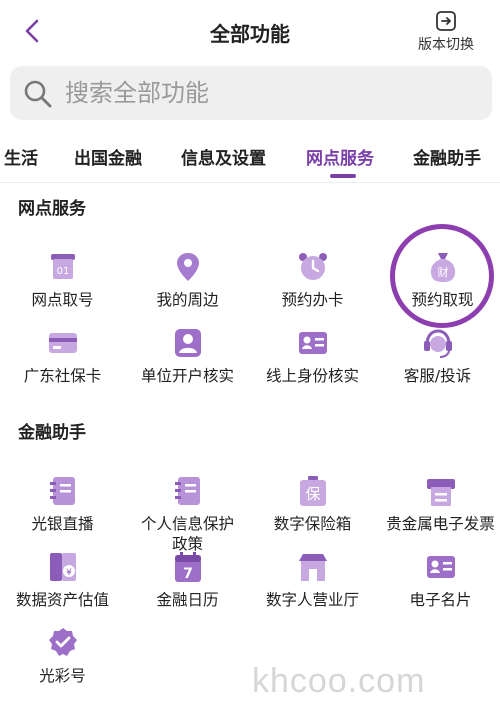 Image resolution: width=500 pixels, height=711 pixels. What do you see at coordinates (62, 600) in the screenshot?
I see `item-label: 数据资产估值` at bounding box center [62, 600].